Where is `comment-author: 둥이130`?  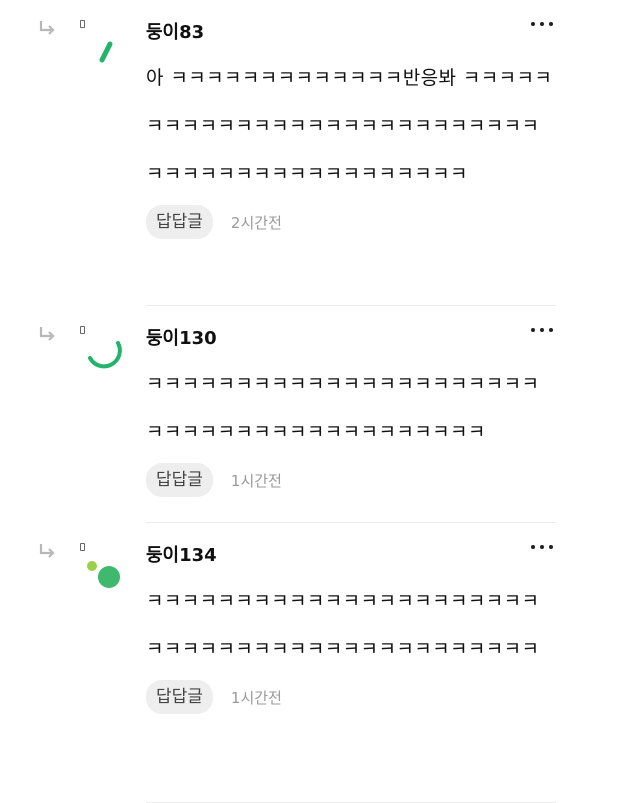 comment-author: 둥이130 is located at coordinates (351, 339).